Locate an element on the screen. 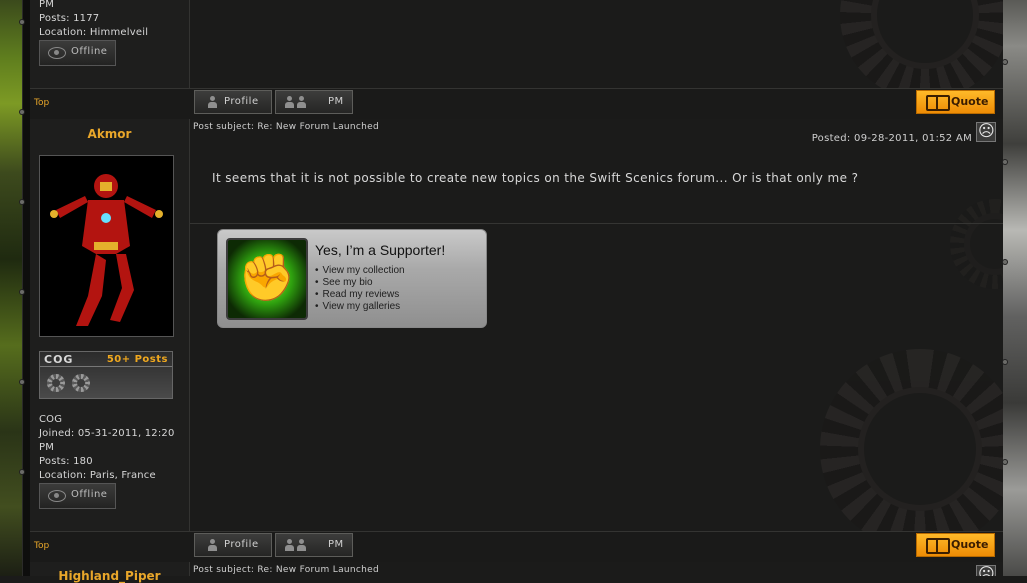 Image resolution: width=1027 pixels, height=583 pixels. post2-username: Akmor is located at coordinates (109, 134).